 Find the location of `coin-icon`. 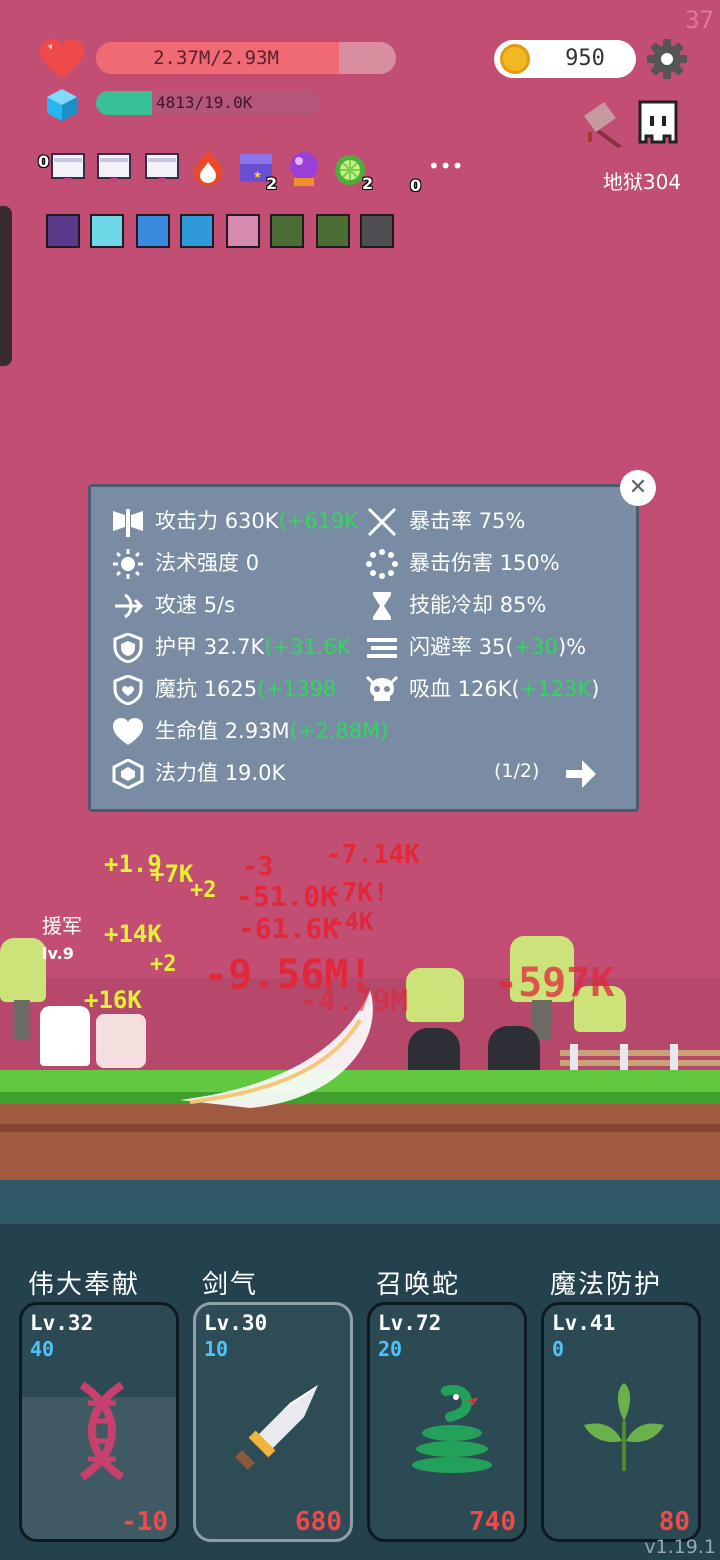

coin-icon is located at coordinates (515, 59).